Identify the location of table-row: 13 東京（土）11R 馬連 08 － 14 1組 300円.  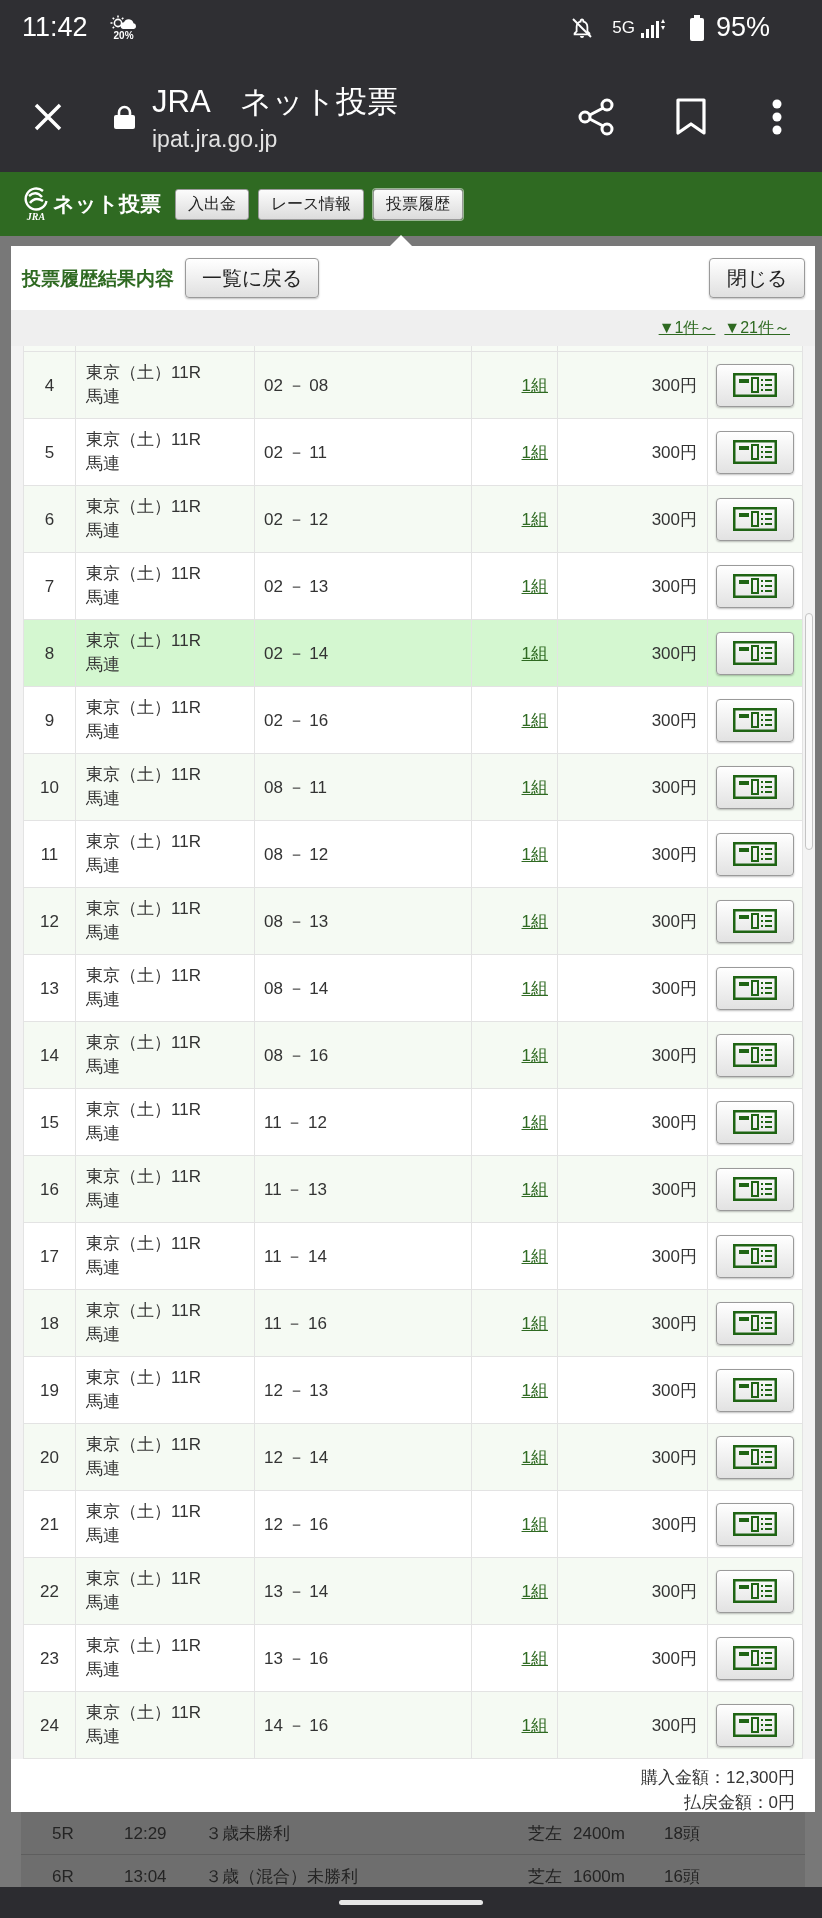
(413, 988).